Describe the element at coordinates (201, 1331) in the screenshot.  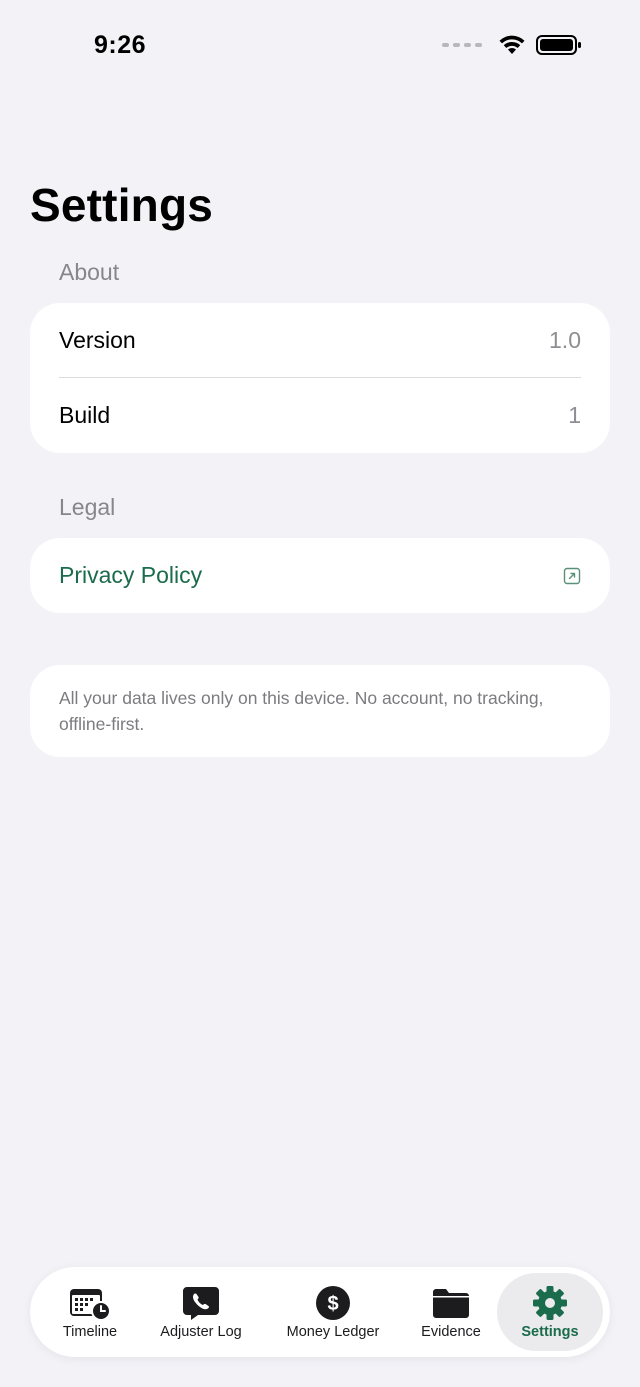
I see `tab-label-adjuster-log: Adjuster Log` at that location.